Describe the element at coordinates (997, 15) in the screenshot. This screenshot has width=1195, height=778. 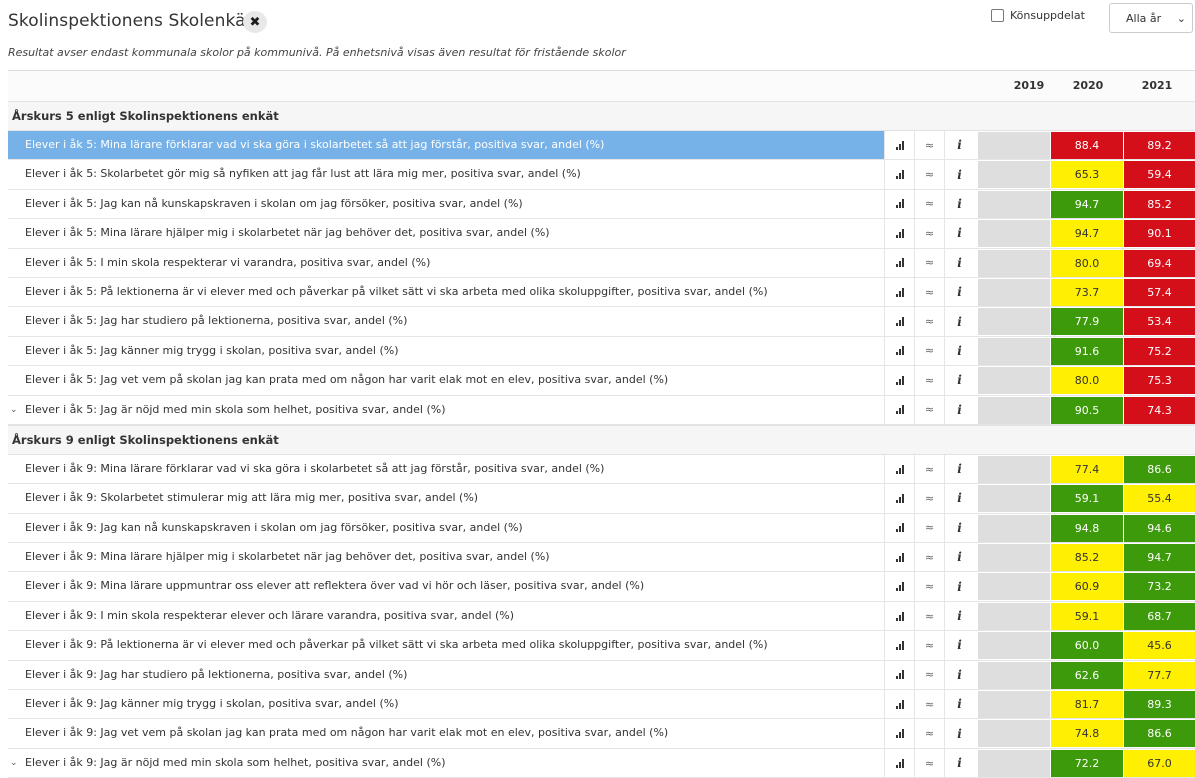
I see `gender-split-checkbox` at that location.